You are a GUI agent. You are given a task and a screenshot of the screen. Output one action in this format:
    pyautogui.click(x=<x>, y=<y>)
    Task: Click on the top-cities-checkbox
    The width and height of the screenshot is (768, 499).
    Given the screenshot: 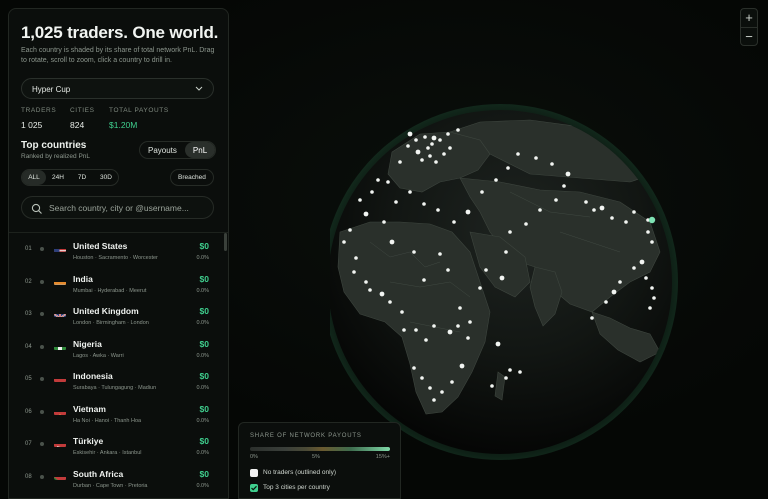 What is the action you would take?
    pyautogui.click(x=254, y=488)
    